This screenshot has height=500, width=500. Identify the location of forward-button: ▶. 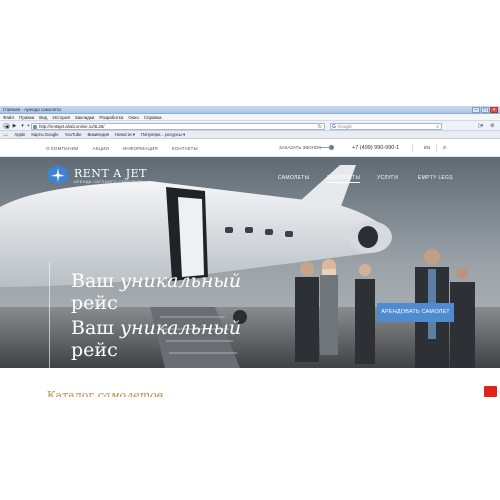
(14, 126).